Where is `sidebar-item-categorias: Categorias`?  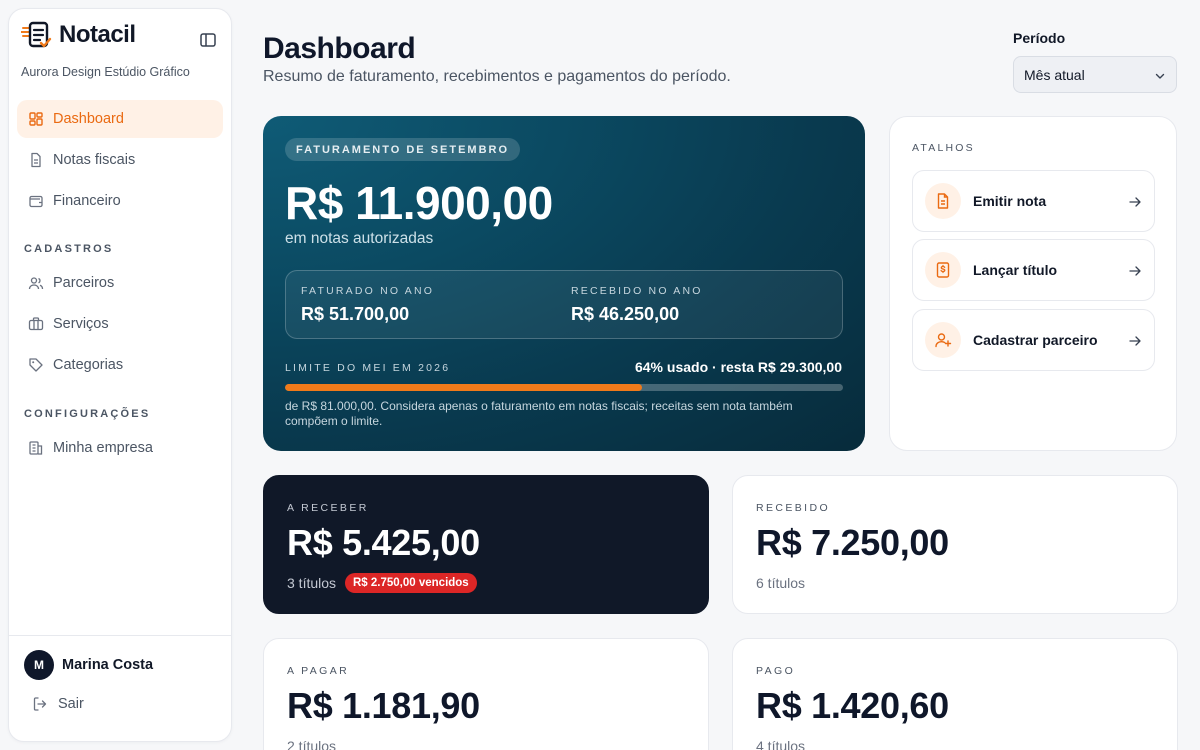
sidebar-item-categorias: Categorias is located at coordinates (120, 365).